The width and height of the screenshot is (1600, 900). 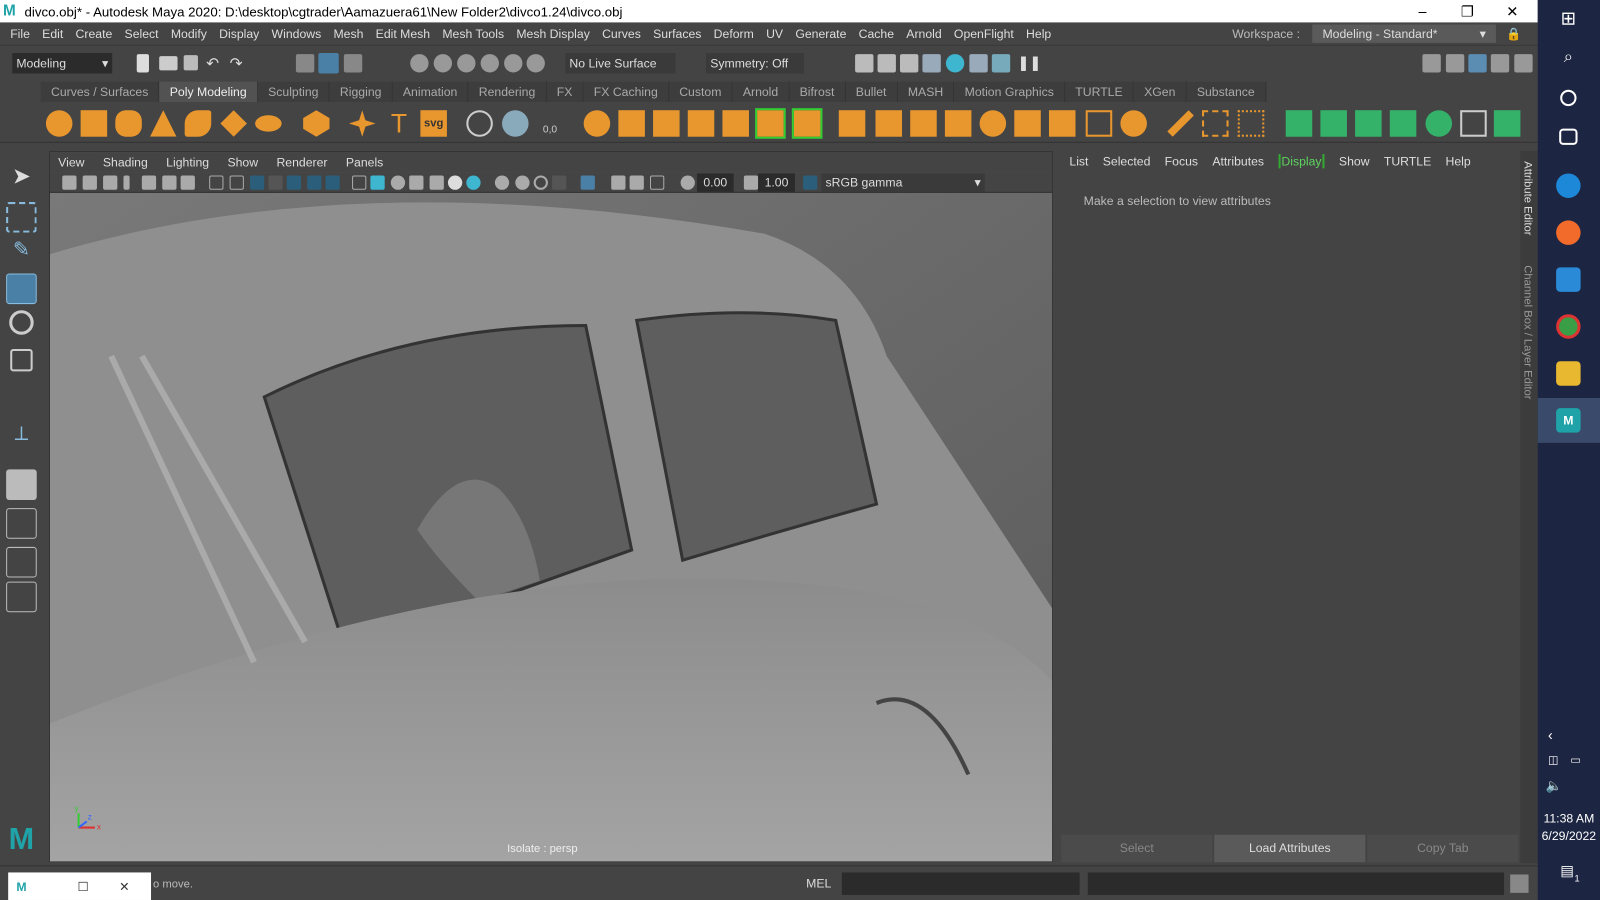 What do you see at coordinates (314, 182) in the screenshot?
I see `safe-action-icon` at bounding box center [314, 182].